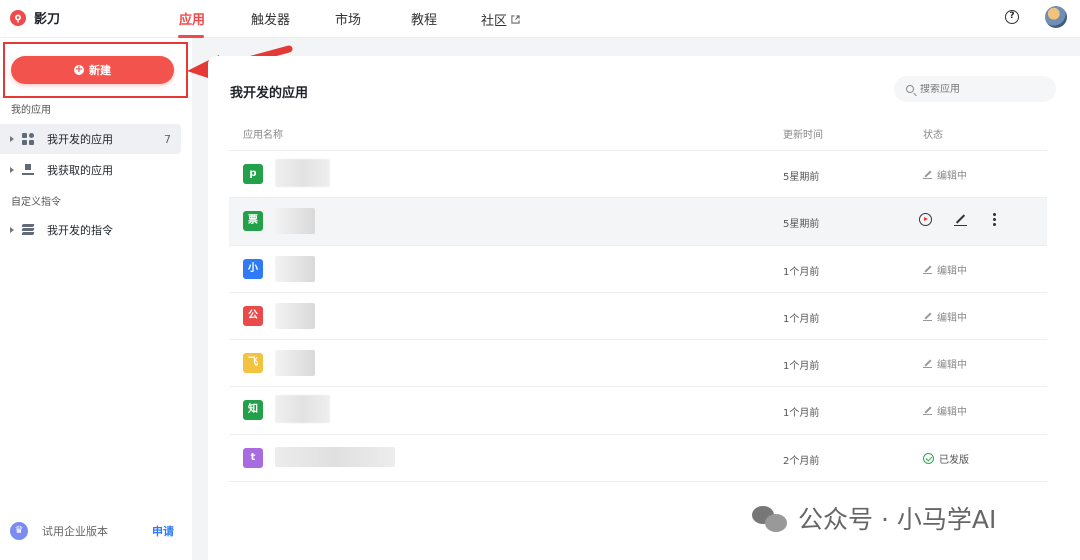  What do you see at coordinates (253, 268) in the screenshot?
I see `app-avatar-icon: 小` at bounding box center [253, 268].